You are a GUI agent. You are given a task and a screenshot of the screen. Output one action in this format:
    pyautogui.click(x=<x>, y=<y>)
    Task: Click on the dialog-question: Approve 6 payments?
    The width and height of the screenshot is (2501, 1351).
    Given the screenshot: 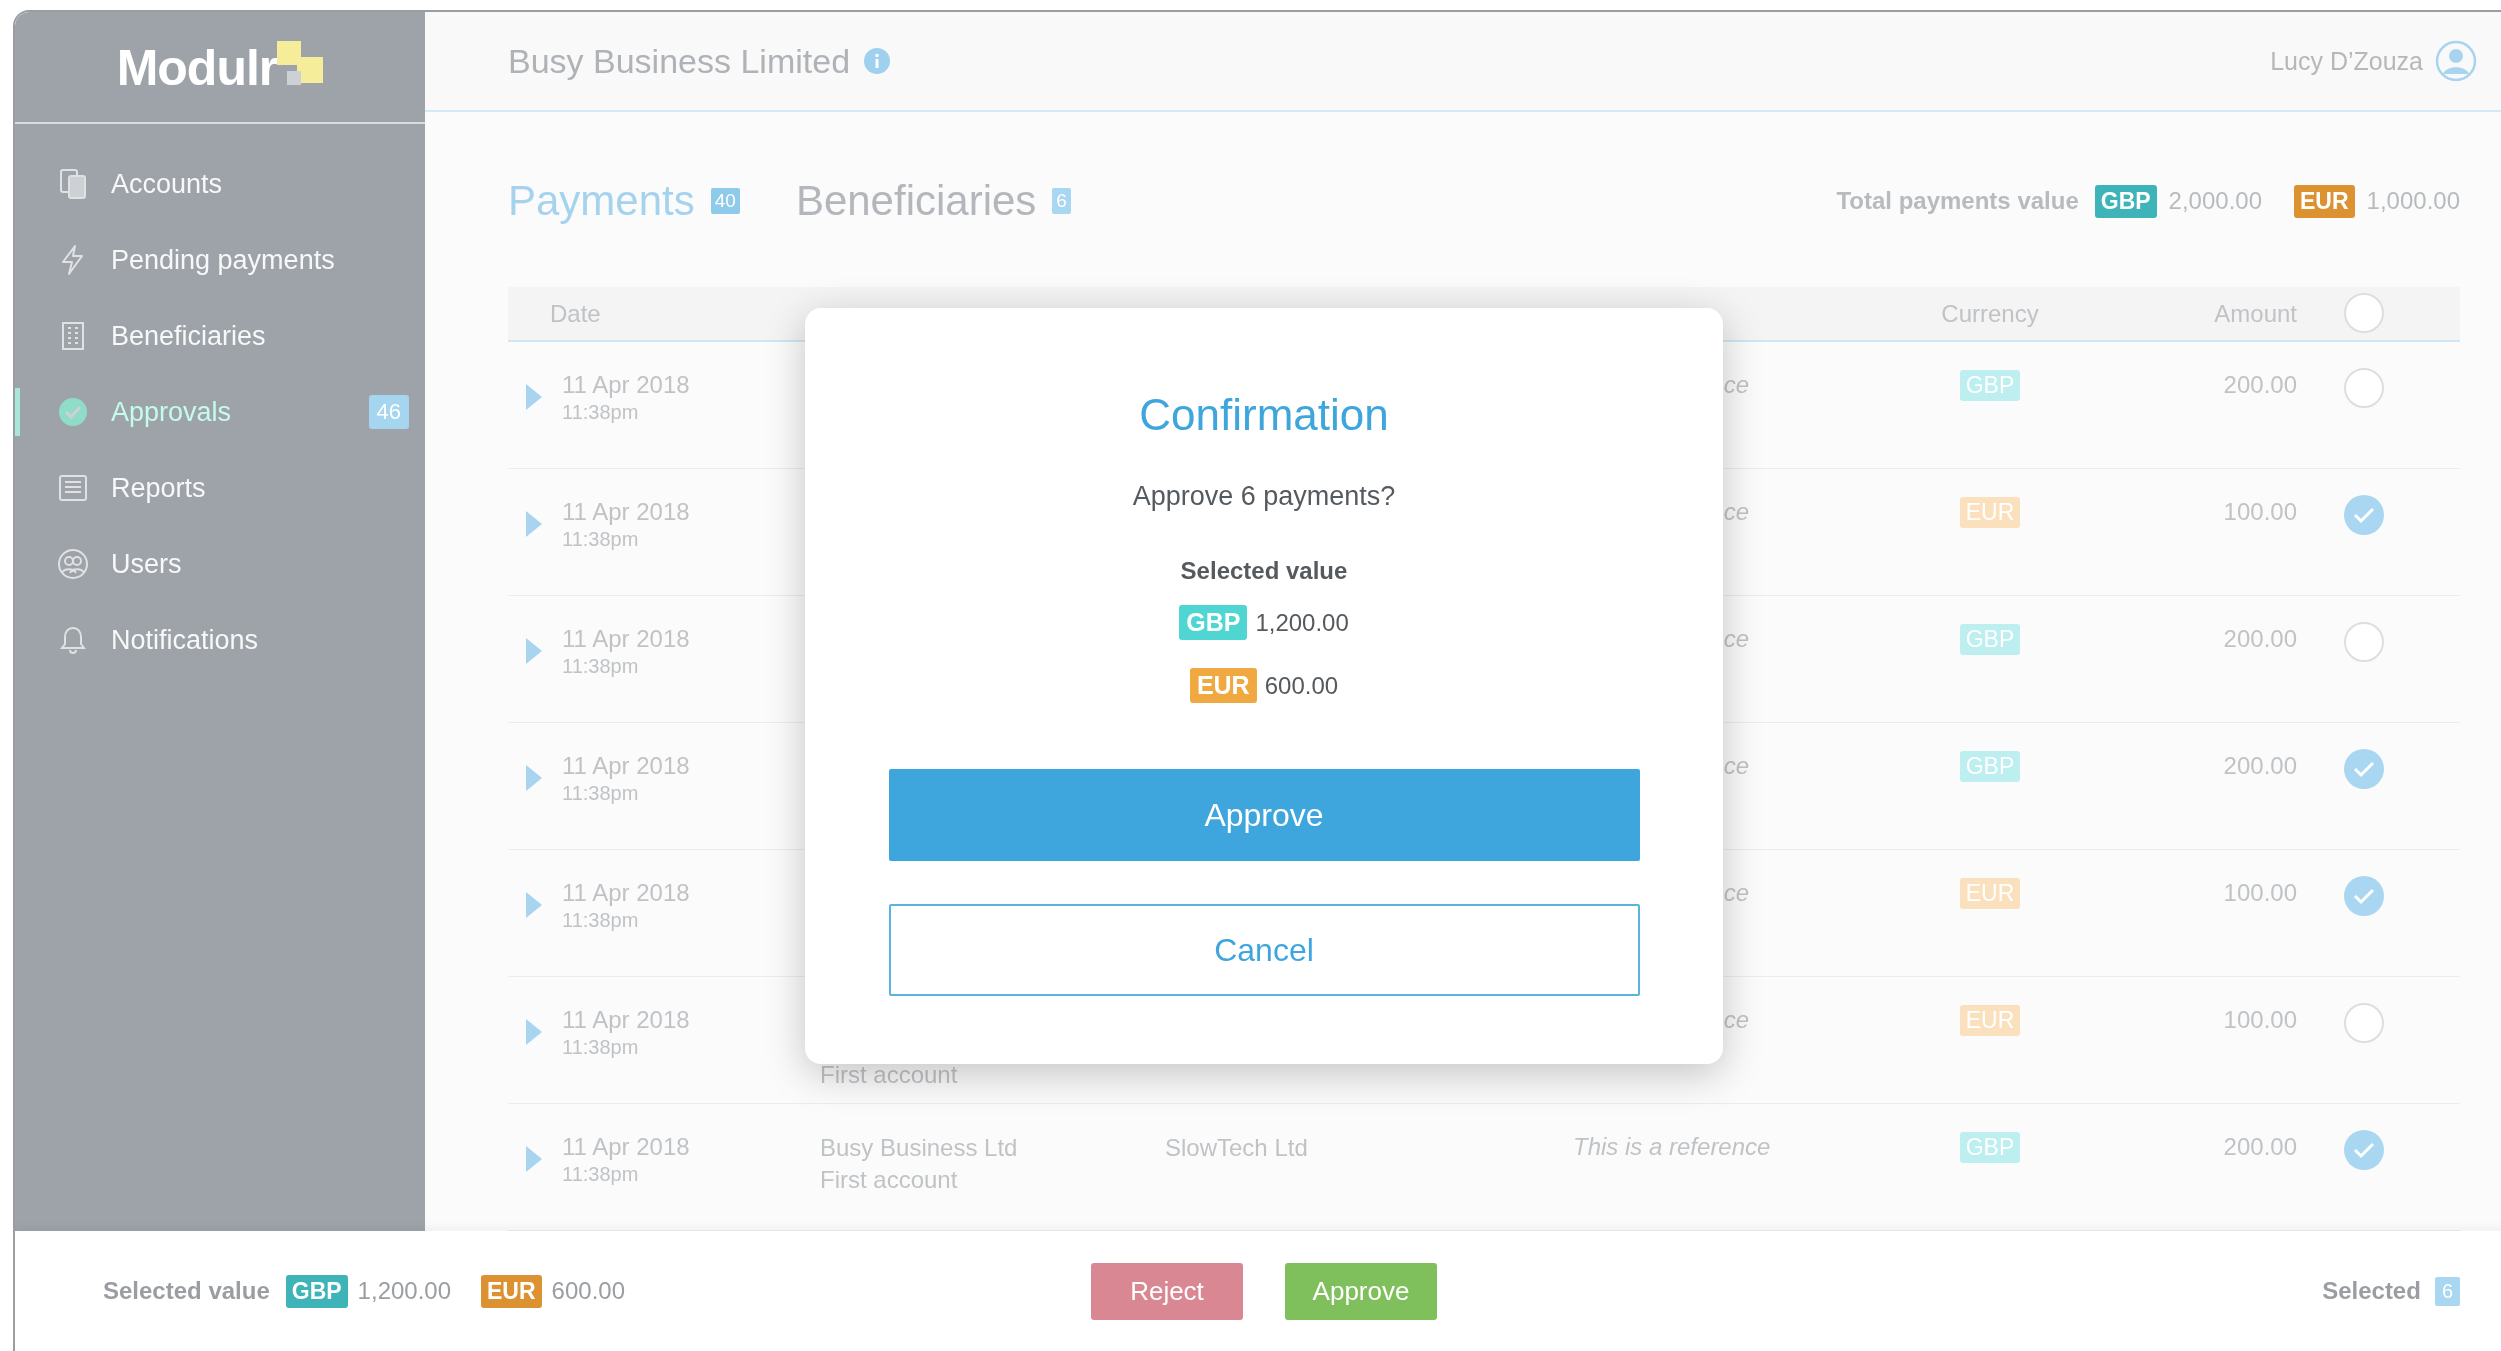 What is the action you would take?
    pyautogui.click(x=1264, y=496)
    